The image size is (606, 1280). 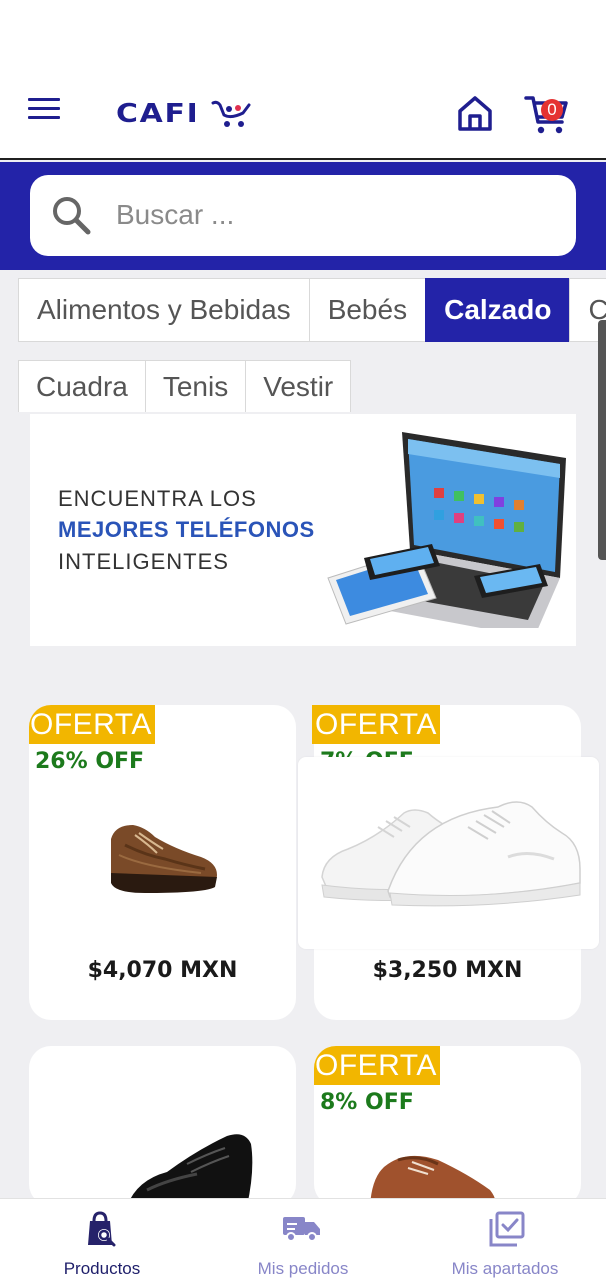 What do you see at coordinates (143, 561) in the screenshot?
I see `banner-line-3: INTELIGENTES` at bounding box center [143, 561].